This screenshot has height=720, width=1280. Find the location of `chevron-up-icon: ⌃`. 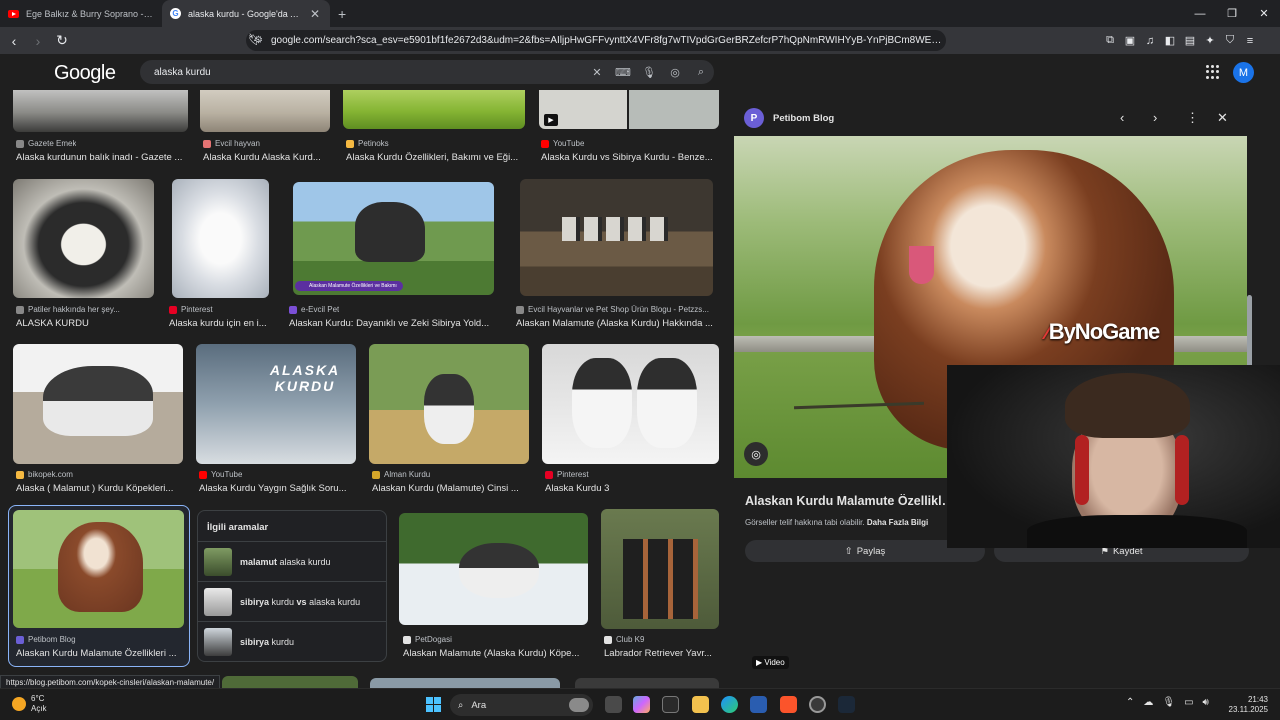

chevron-up-icon: ⌃ is located at coordinates (1130, 702).